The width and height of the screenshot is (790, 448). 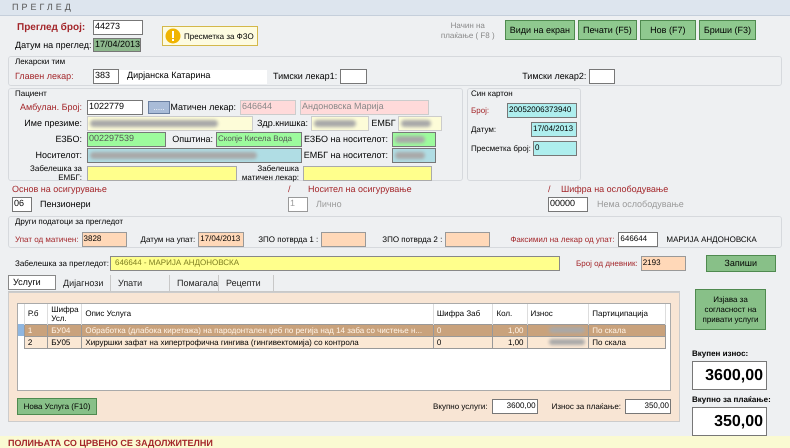 What do you see at coordinates (192, 139) in the screenshot?
I see `field-label: Општина:` at bounding box center [192, 139].